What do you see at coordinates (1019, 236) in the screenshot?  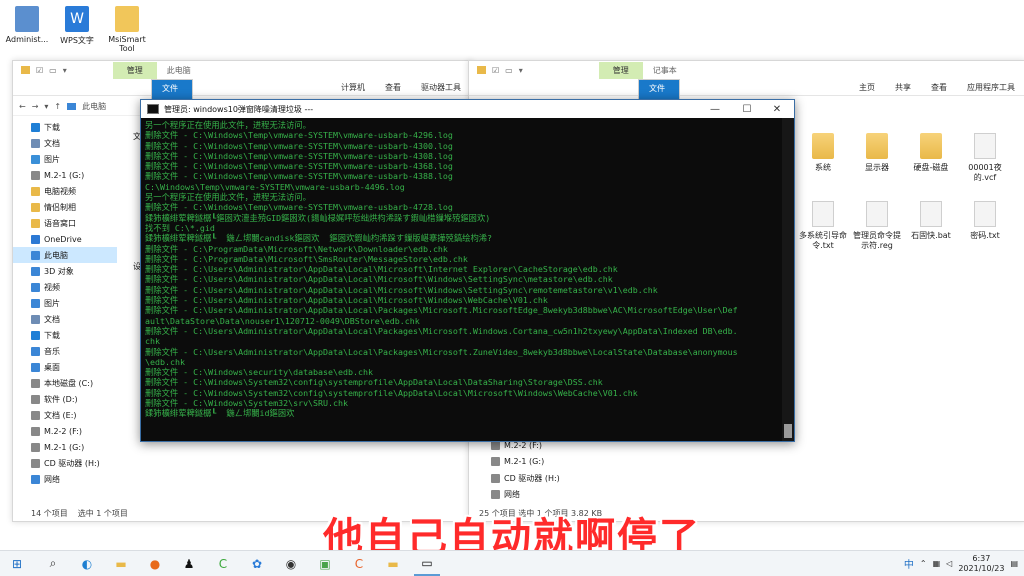 I see `item-label: 重` at bounding box center [1019, 236].